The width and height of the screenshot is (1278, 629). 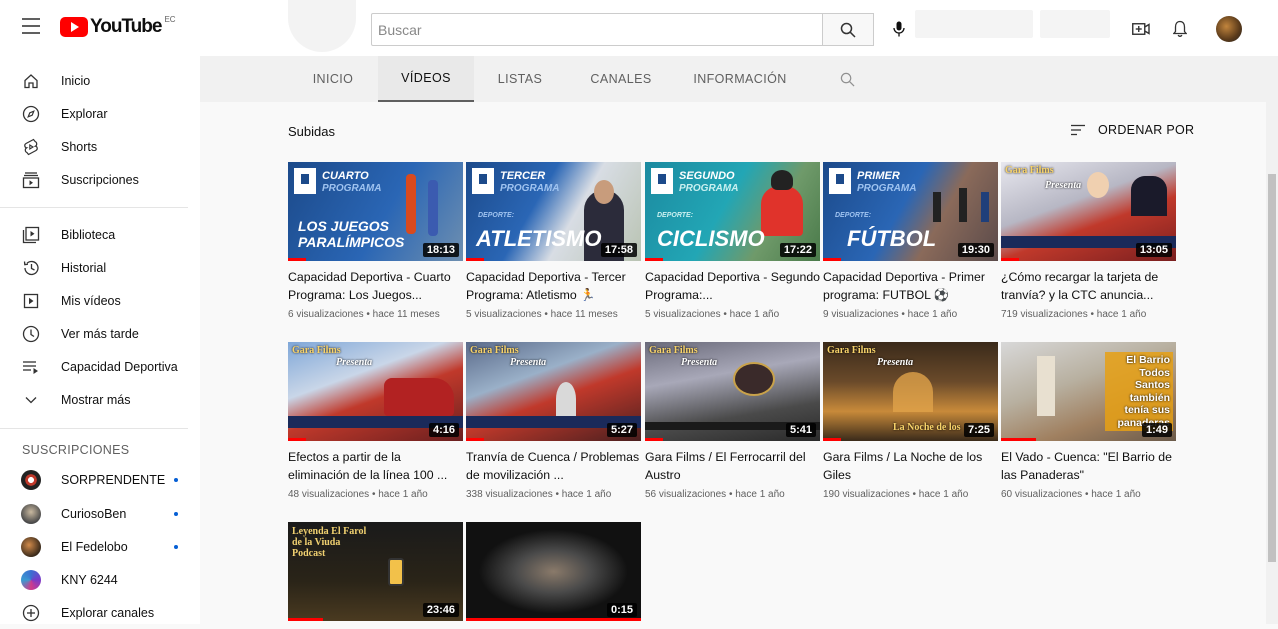 I want to click on sidebar-item-explorar: Explorar, so click(x=100, y=113).